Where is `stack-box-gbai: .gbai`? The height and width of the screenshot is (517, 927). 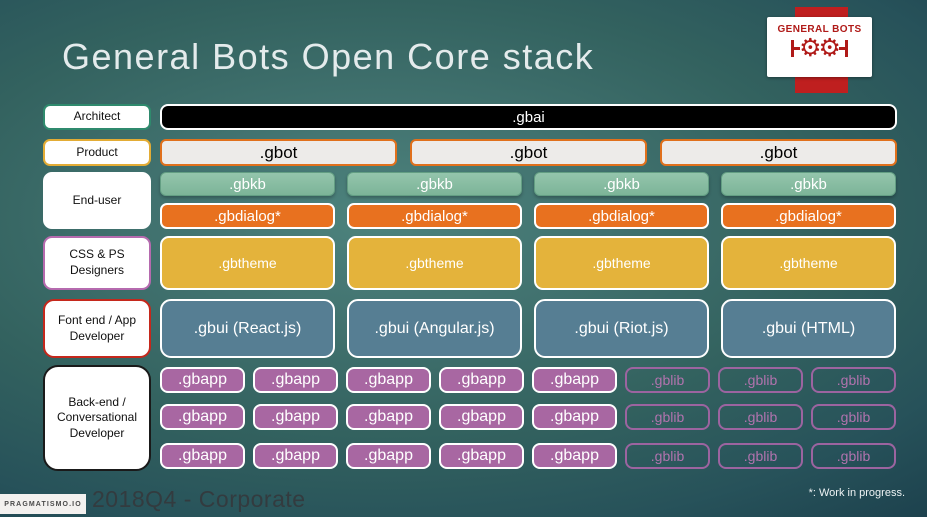 stack-box-gbai: .gbai is located at coordinates (528, 117).